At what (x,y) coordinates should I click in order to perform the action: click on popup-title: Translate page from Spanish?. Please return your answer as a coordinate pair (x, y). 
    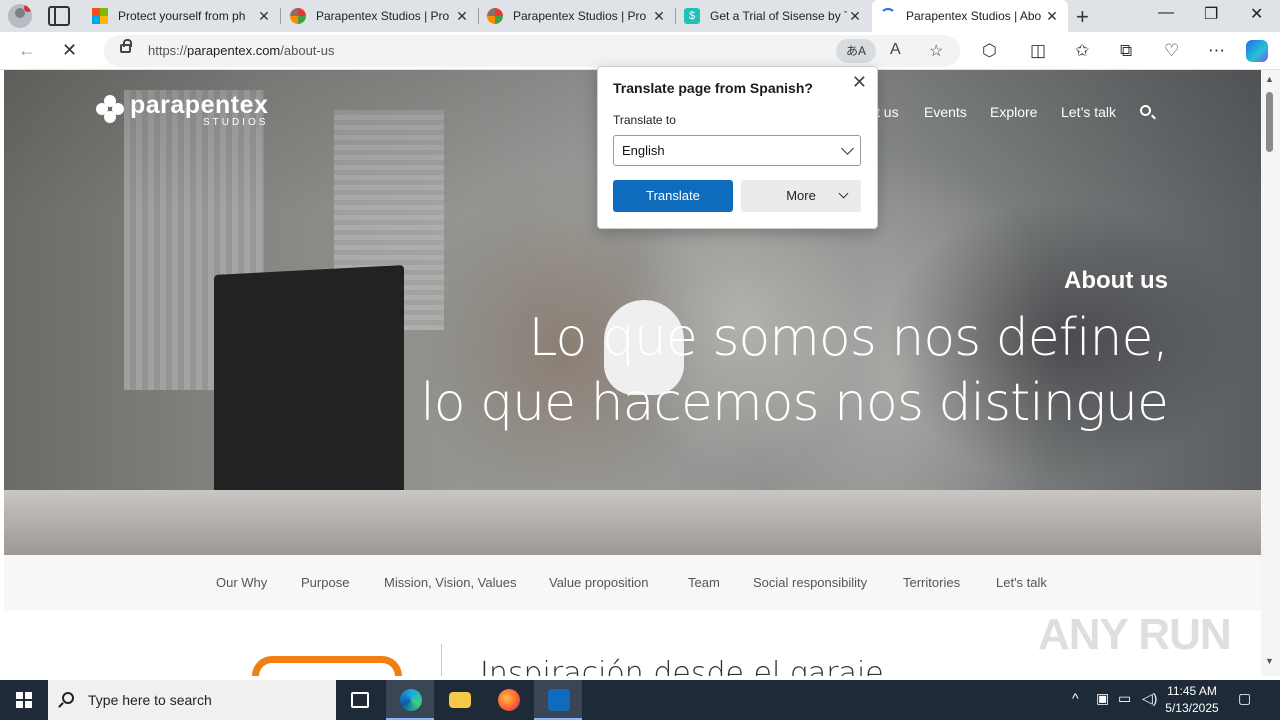
    Looking at the image, I should click on (713, 88).